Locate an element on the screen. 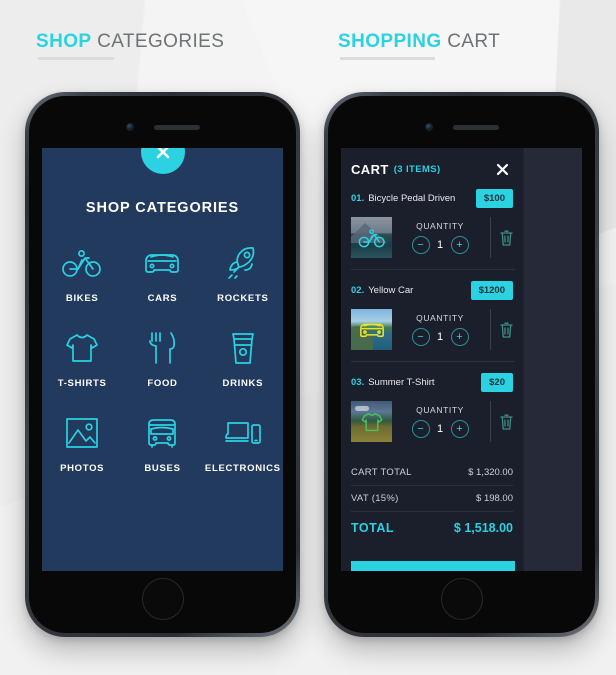  cart-item: 02. Yellow Car $1200 QUANTITY − 1 + is located at coordinates (432, 315).